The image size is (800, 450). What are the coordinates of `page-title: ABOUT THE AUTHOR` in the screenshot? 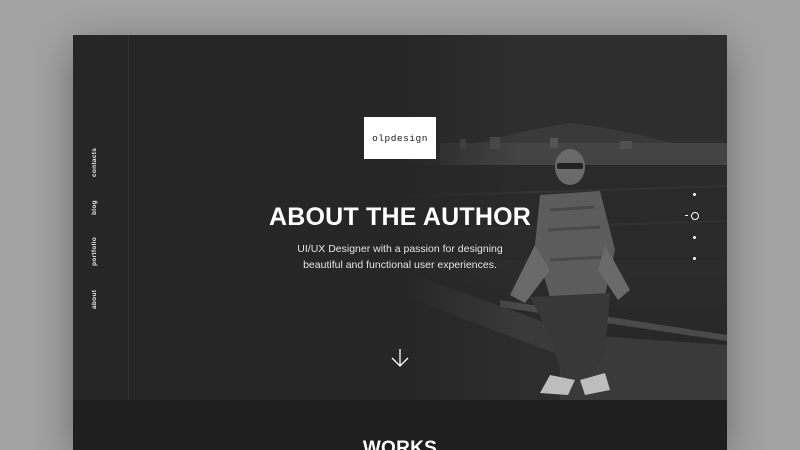 It's located at (400, 217).